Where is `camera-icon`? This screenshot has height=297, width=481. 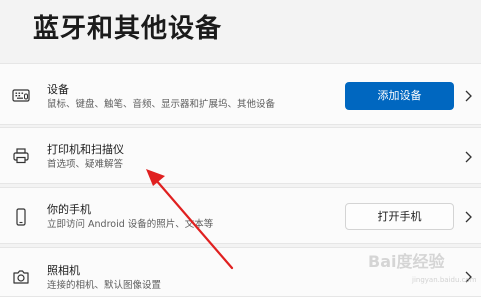 camera-icon is located at coordinates (21, 277).